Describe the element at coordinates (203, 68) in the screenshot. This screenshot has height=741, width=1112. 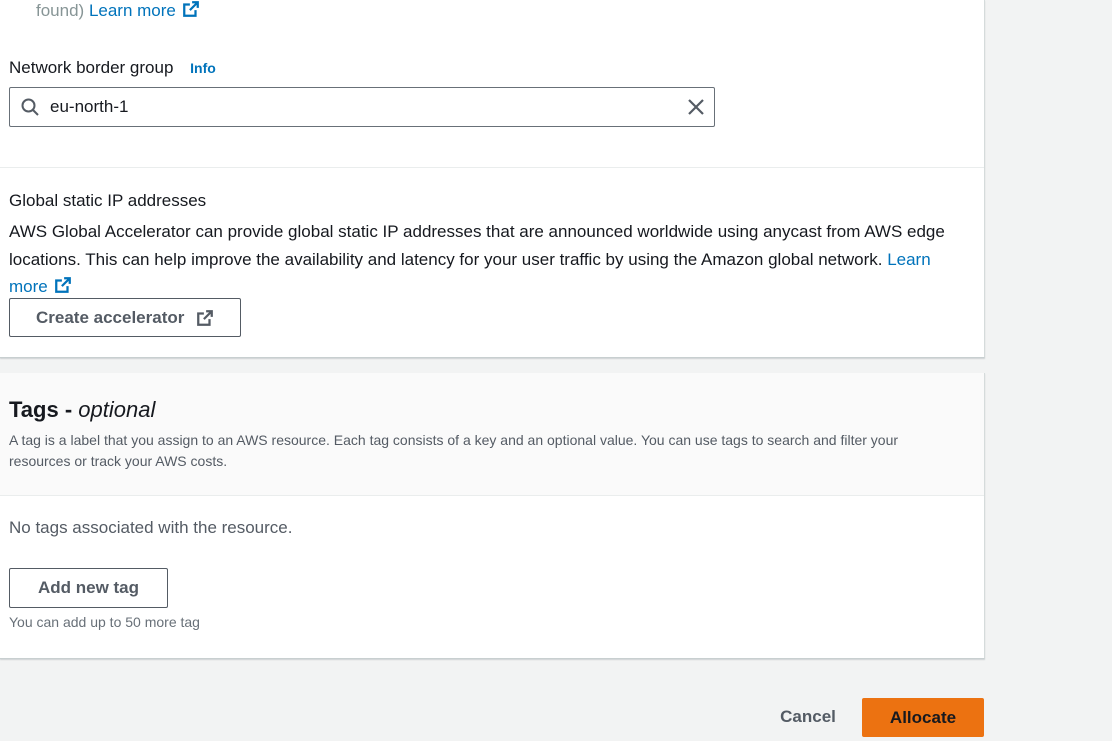
I see `info-link: Info` at that location.